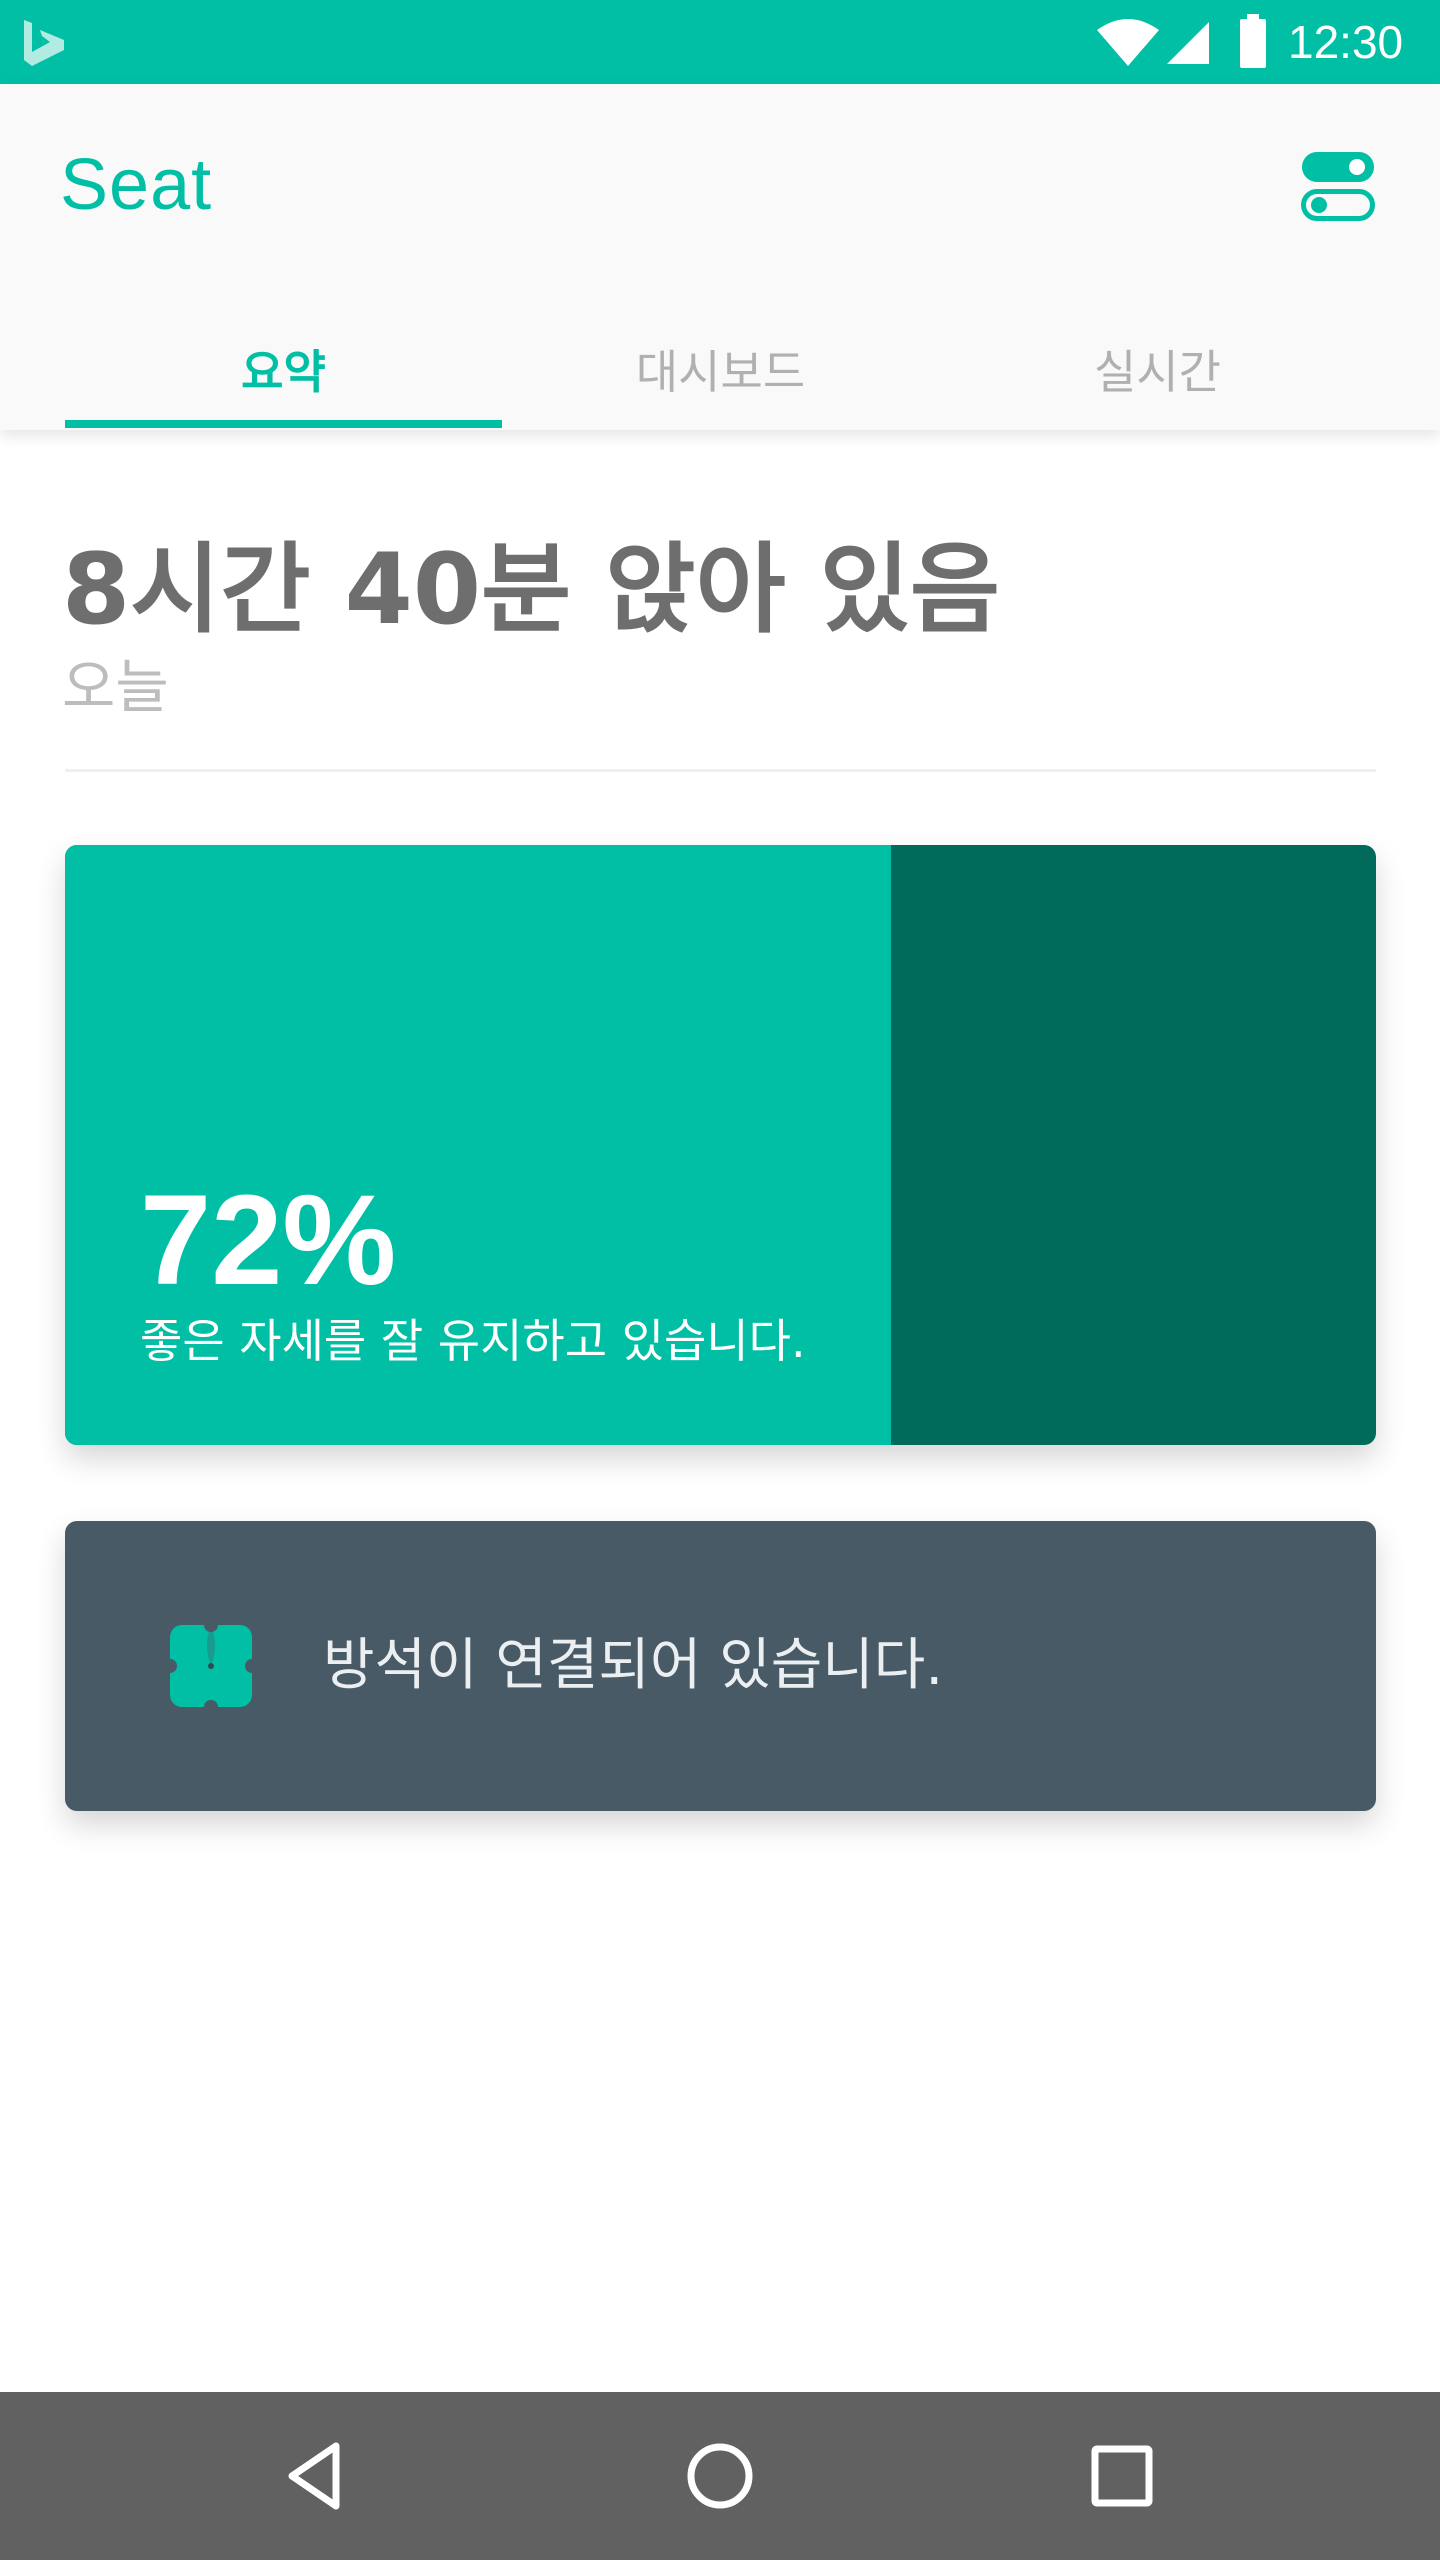  I want to click on wifi-icon, so click(1128, 42).